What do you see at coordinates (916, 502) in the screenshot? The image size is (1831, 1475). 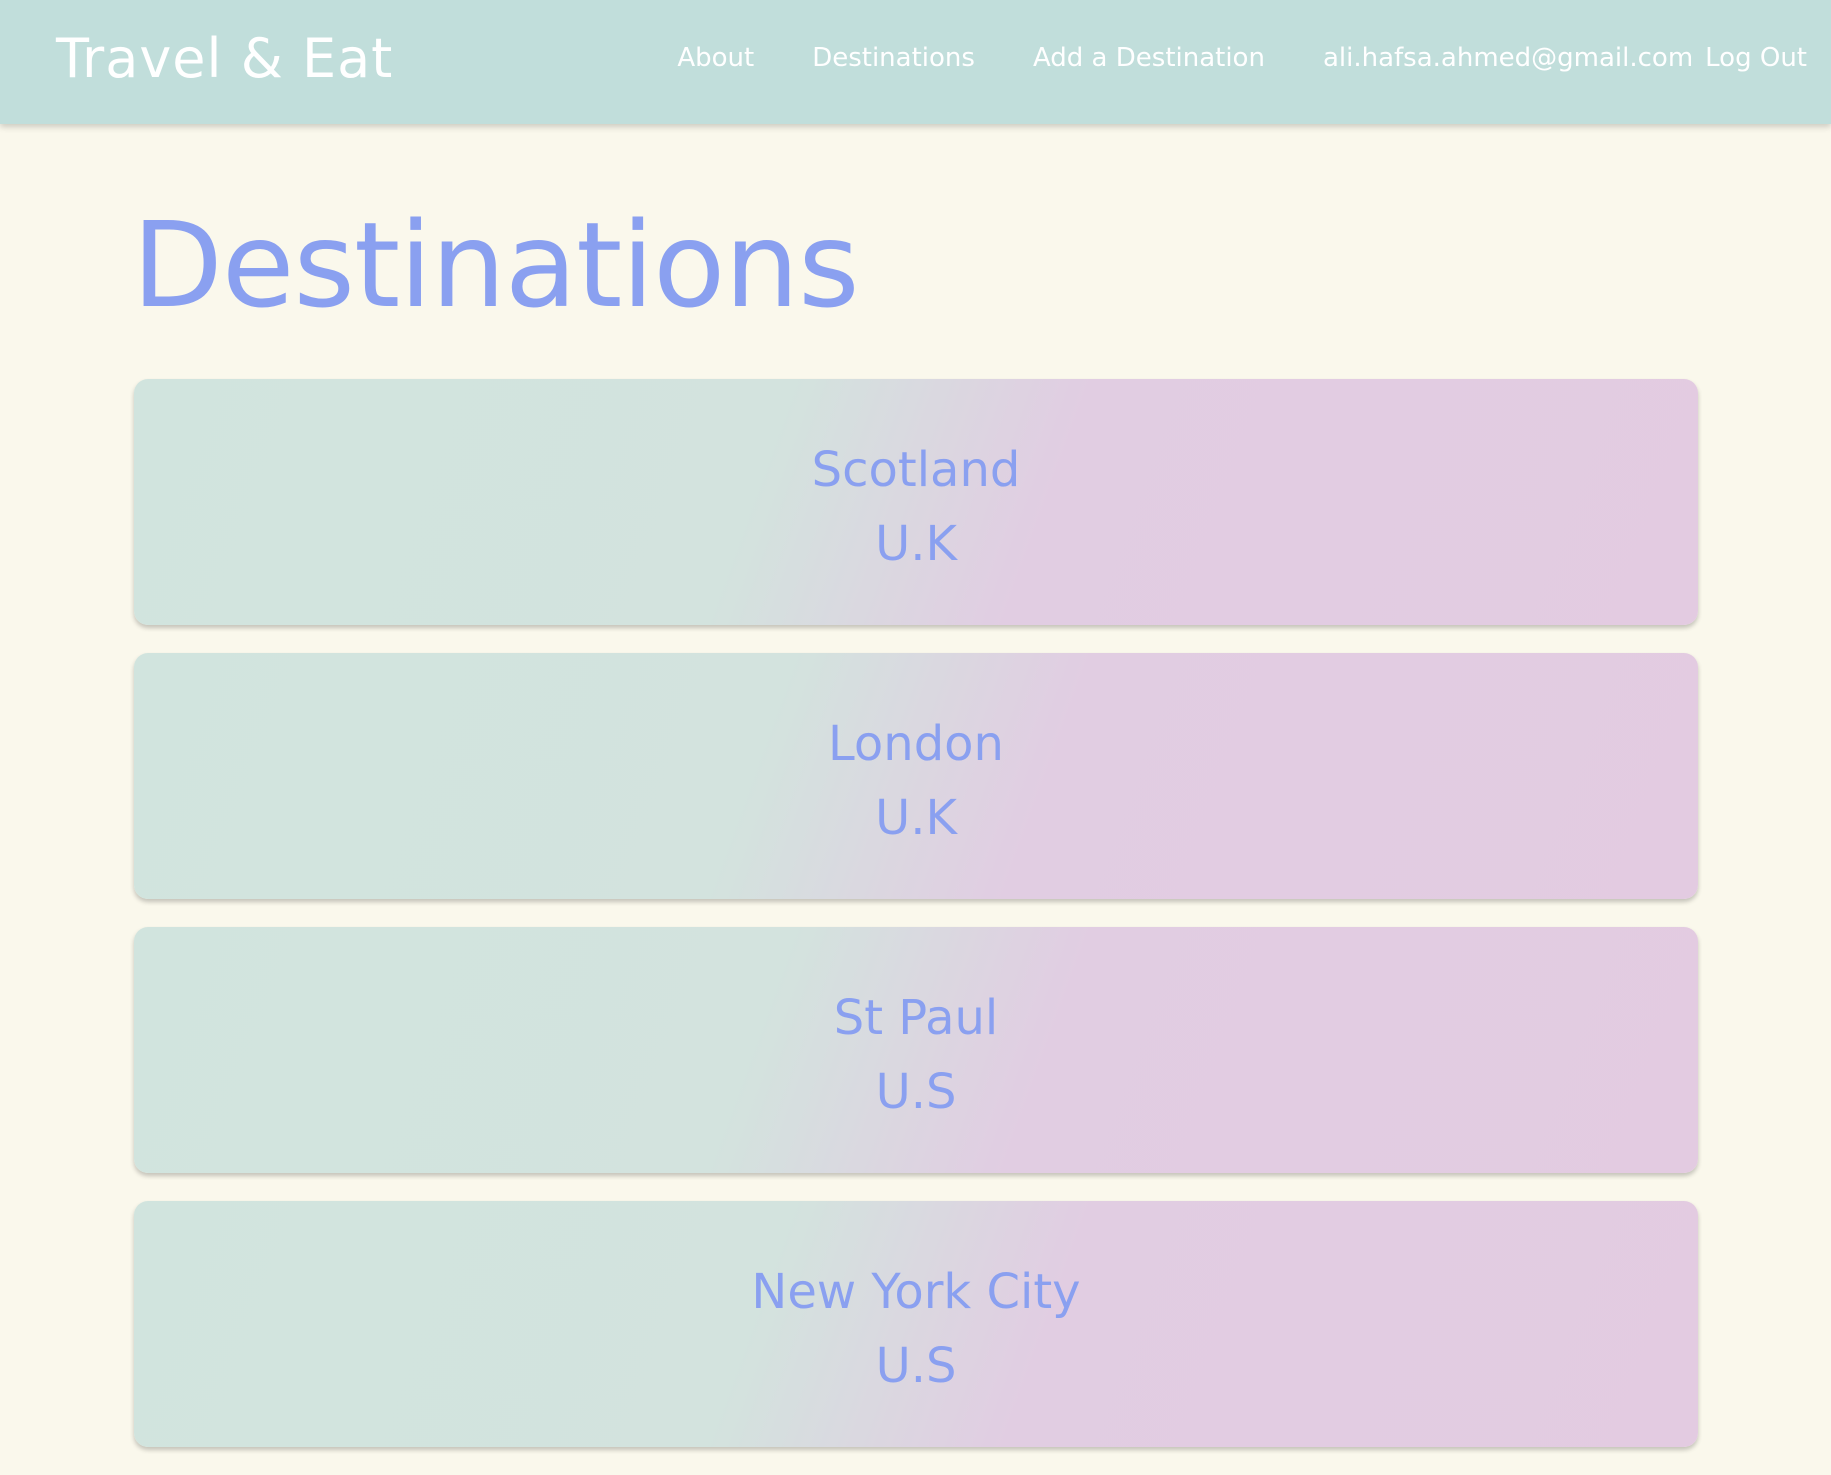 I see `destination-card-scotland: Scotland U.K` at bounding box center [916, 502].